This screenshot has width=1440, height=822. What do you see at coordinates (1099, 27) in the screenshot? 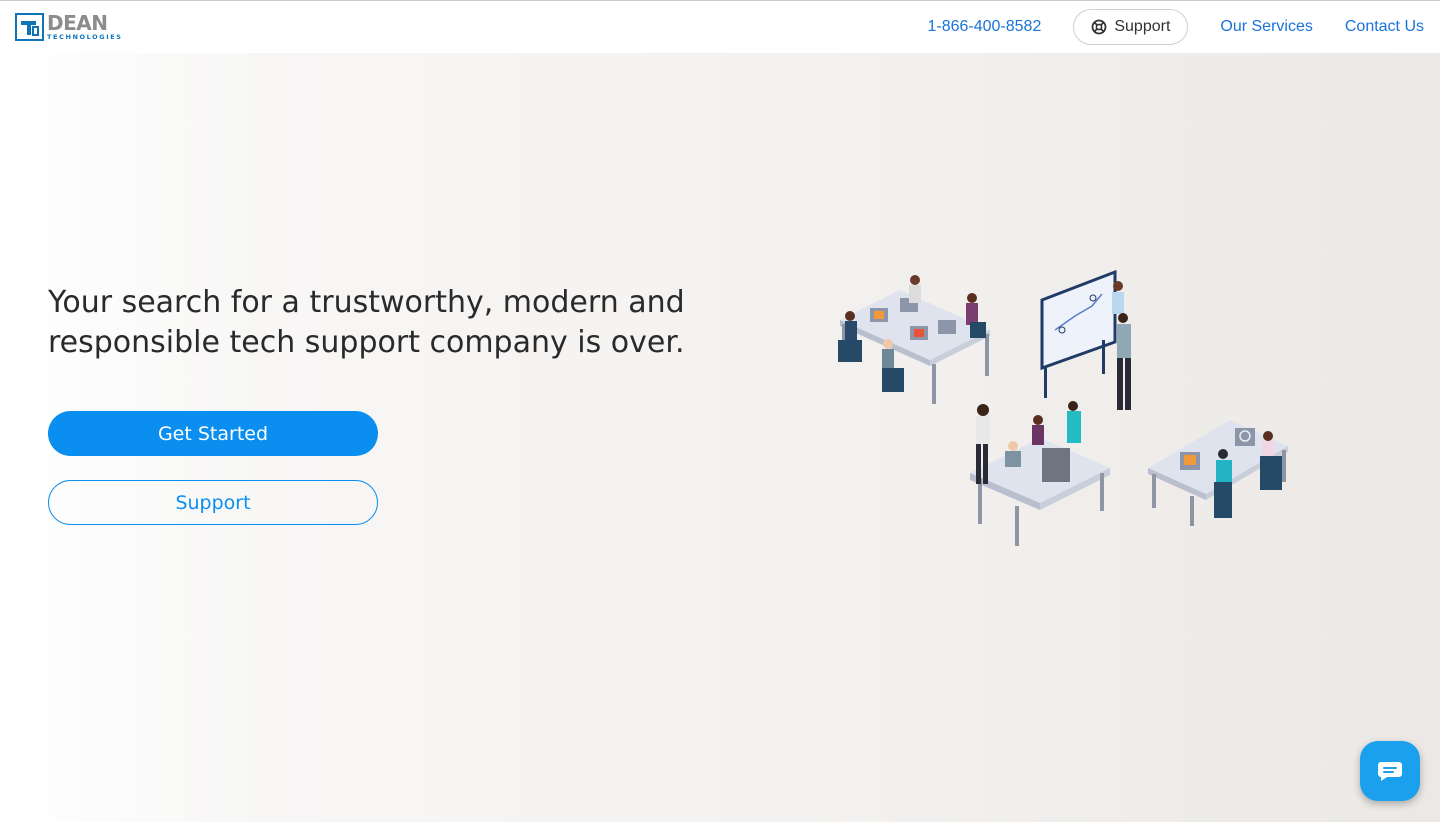
I see `lifebuoy-icon` at bounding box center [1099, 27].